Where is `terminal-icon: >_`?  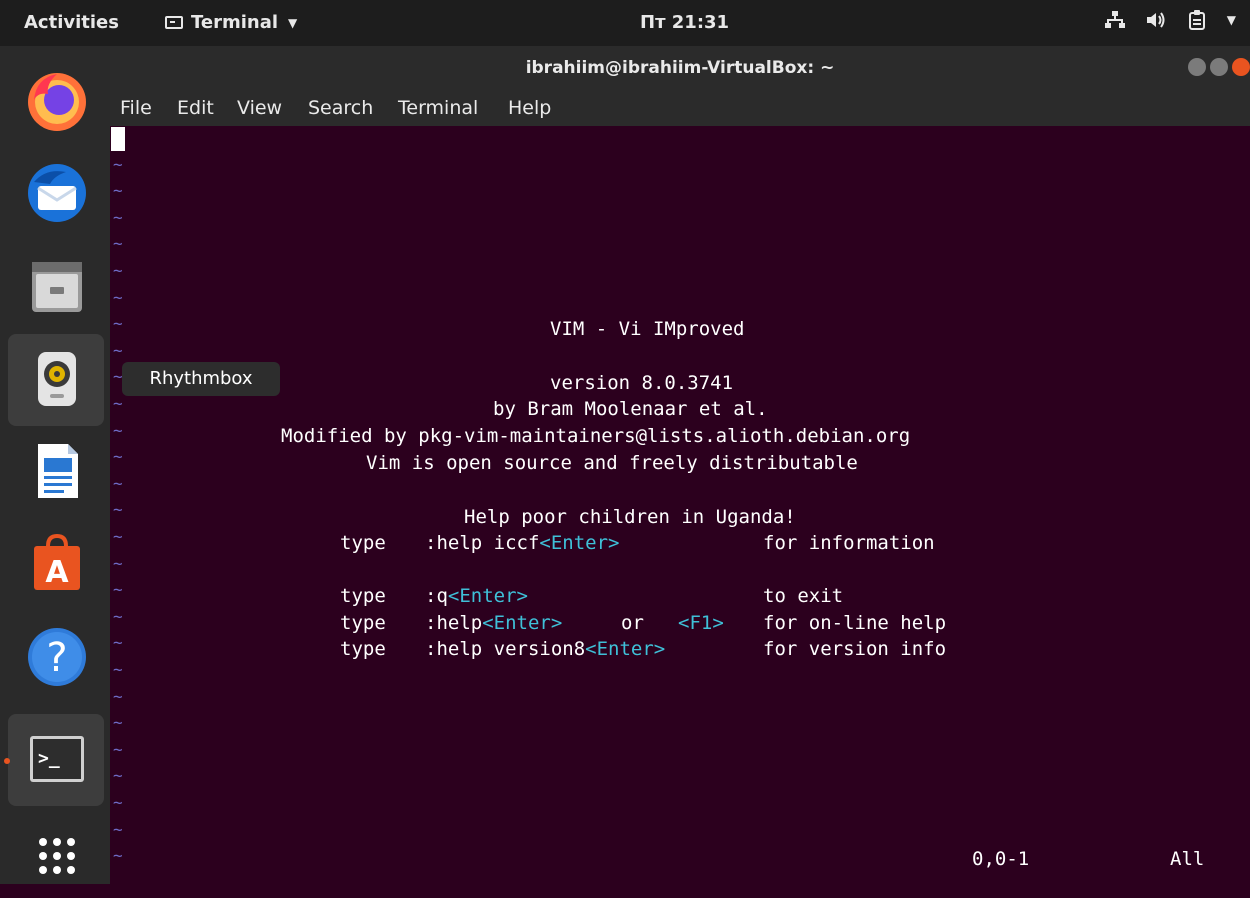 terminal-icon: >_ is located at coordinates (57, 759).